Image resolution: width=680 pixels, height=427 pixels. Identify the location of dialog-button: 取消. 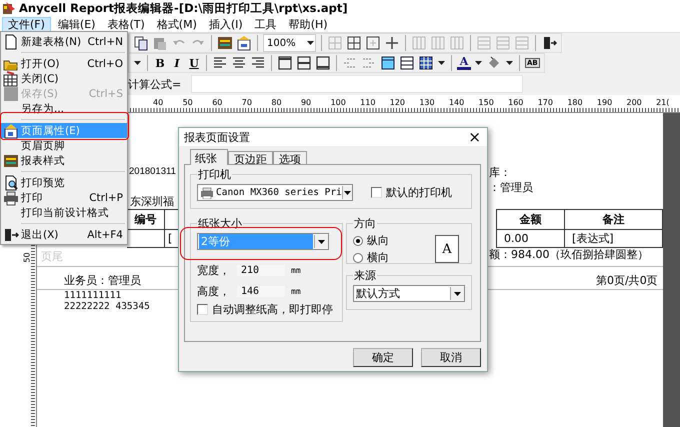
(451, 357).